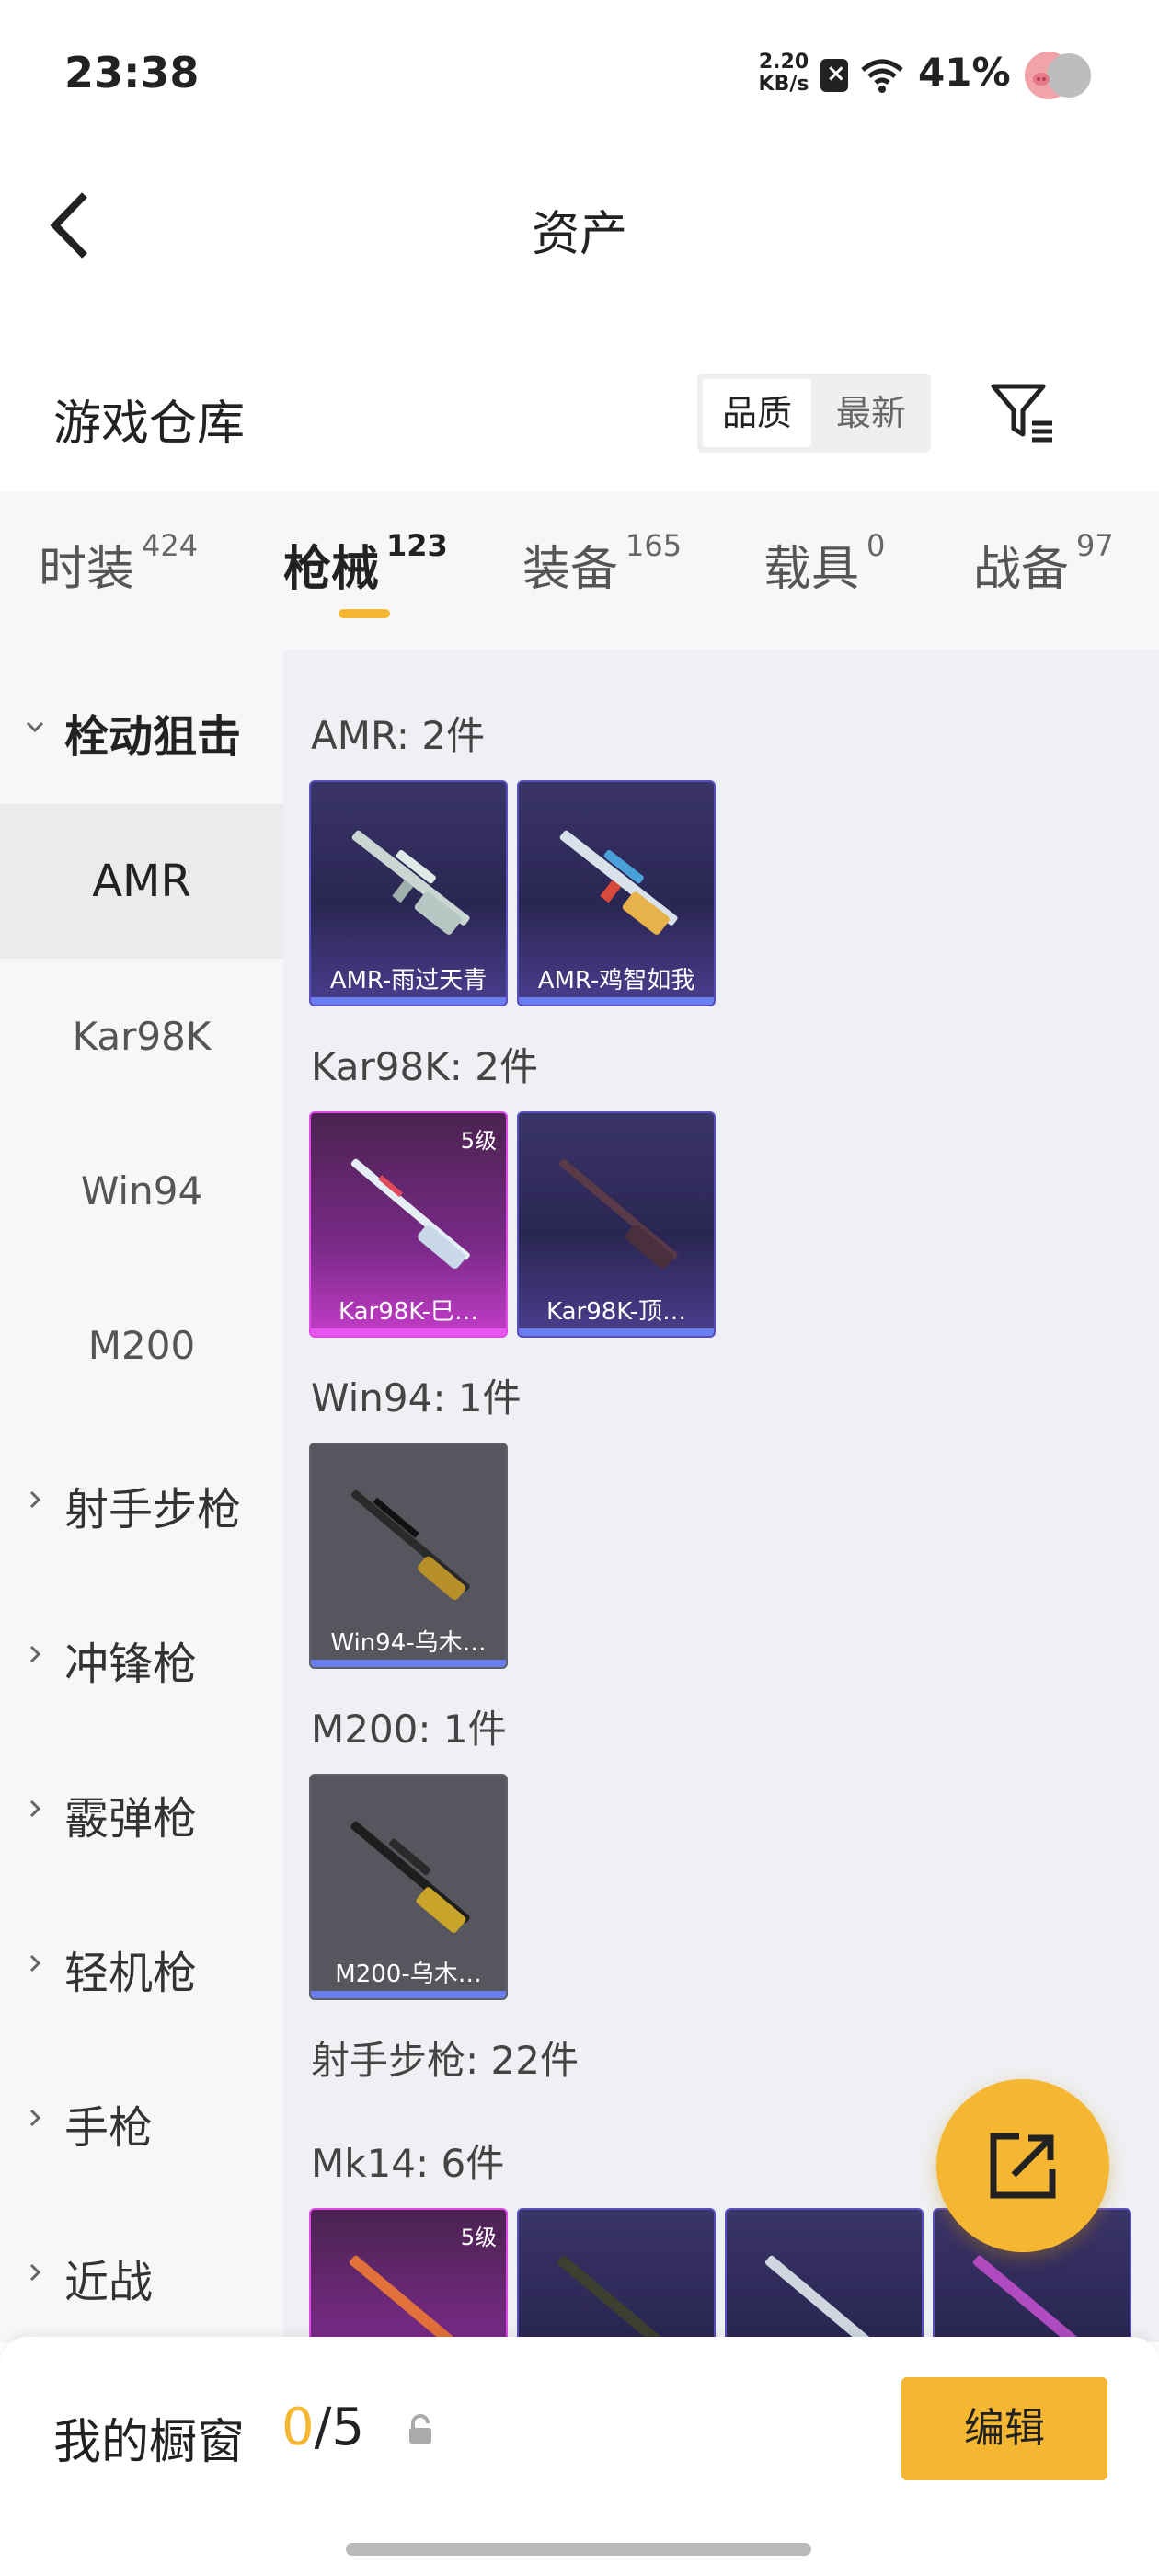  Describe the element at coordinates (109, 2282) in the screenshot. I see `sidebar-item-label: 近战` at that location.